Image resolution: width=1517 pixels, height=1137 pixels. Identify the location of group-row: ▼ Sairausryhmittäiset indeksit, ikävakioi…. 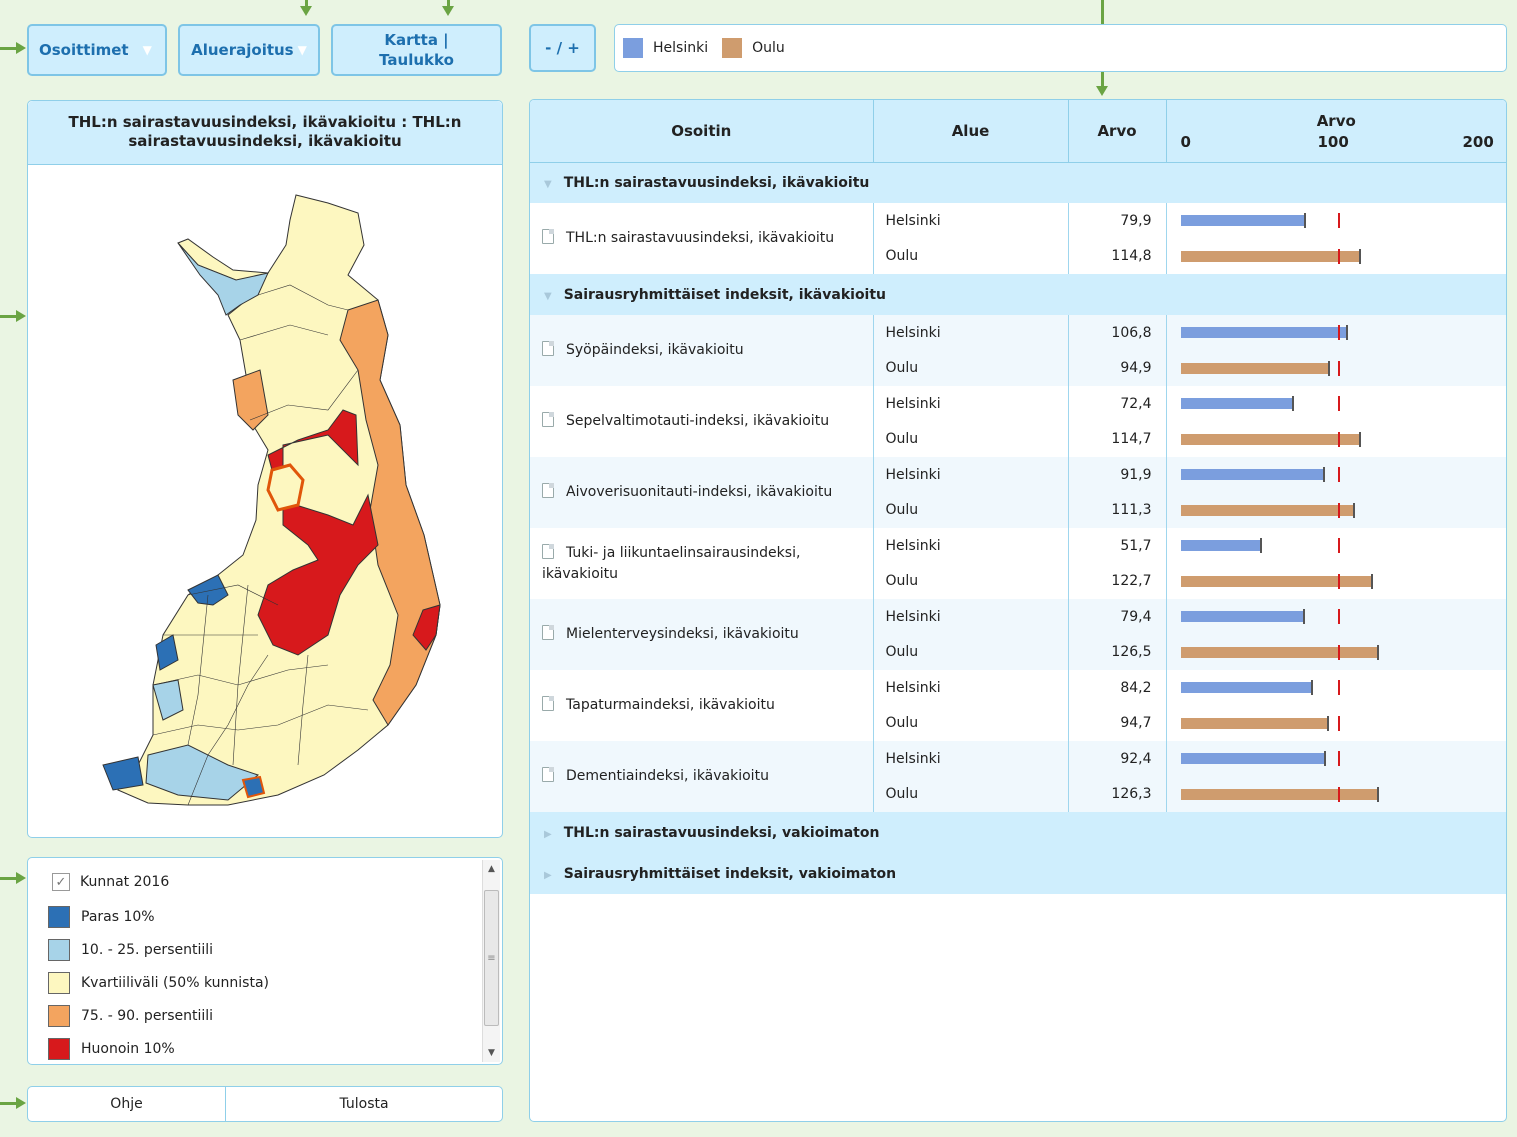
(1018, 294).